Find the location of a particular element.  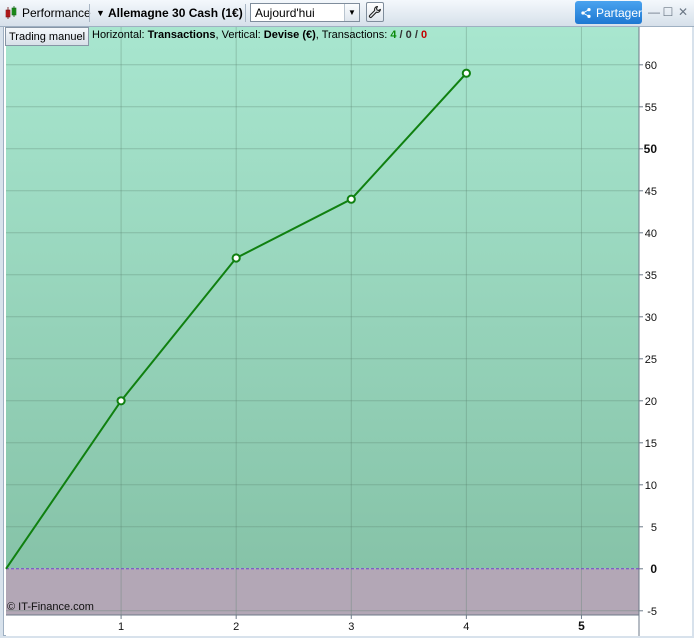

y-tick-label: -5 is located at coordinates (652, 612).